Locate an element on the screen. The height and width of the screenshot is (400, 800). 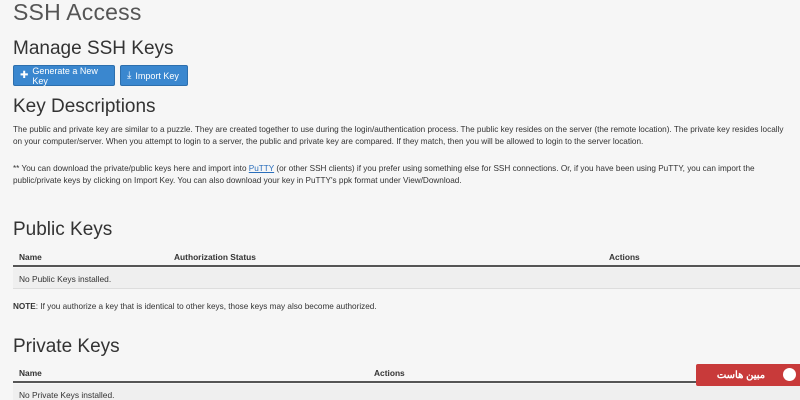
putty-link: PuTTY is located at coordinates (261, 168).